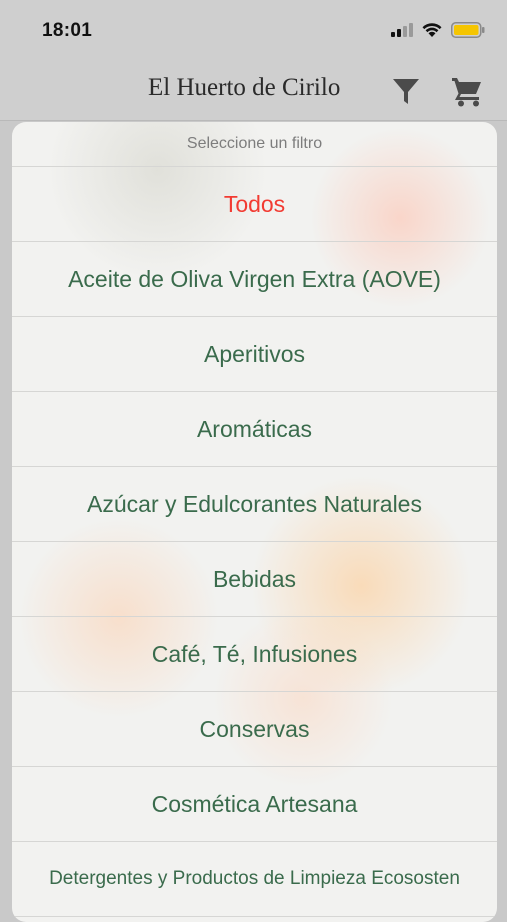 The image size is (507, 922). Describe the element at coordinates (254, 804) in the screenshot. I see `filter-option-cosmetica: Cosmética Artesana` at that location.